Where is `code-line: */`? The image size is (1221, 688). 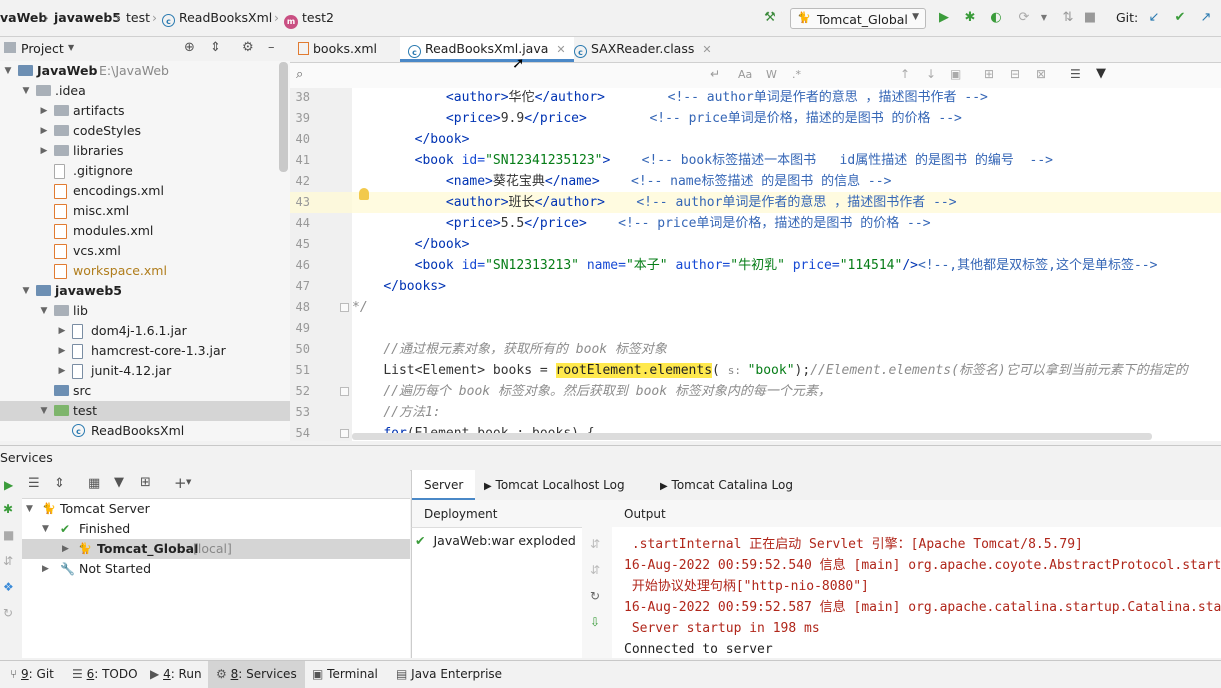
code-line: */ is located at coordinates (786, 307).